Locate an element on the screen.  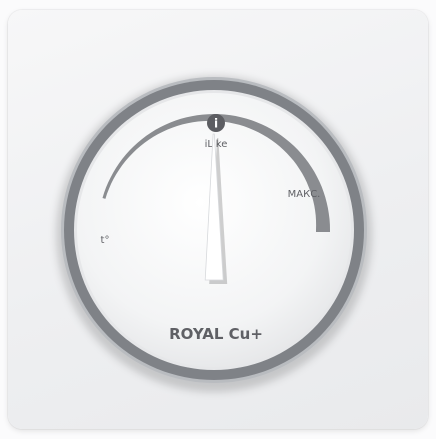
info-icon: i is located at coordinates (216, 123).